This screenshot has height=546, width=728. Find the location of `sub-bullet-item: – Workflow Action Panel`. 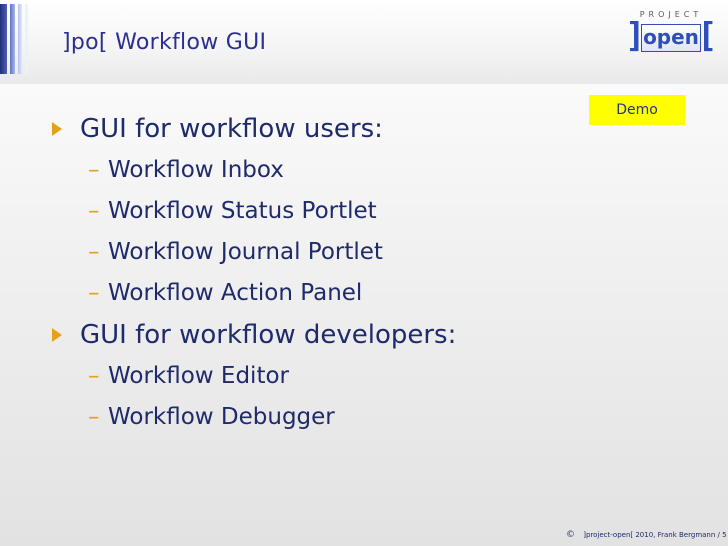

sub-bullet-item: – Workflow Action Panel is located at coordinates (312, 293).